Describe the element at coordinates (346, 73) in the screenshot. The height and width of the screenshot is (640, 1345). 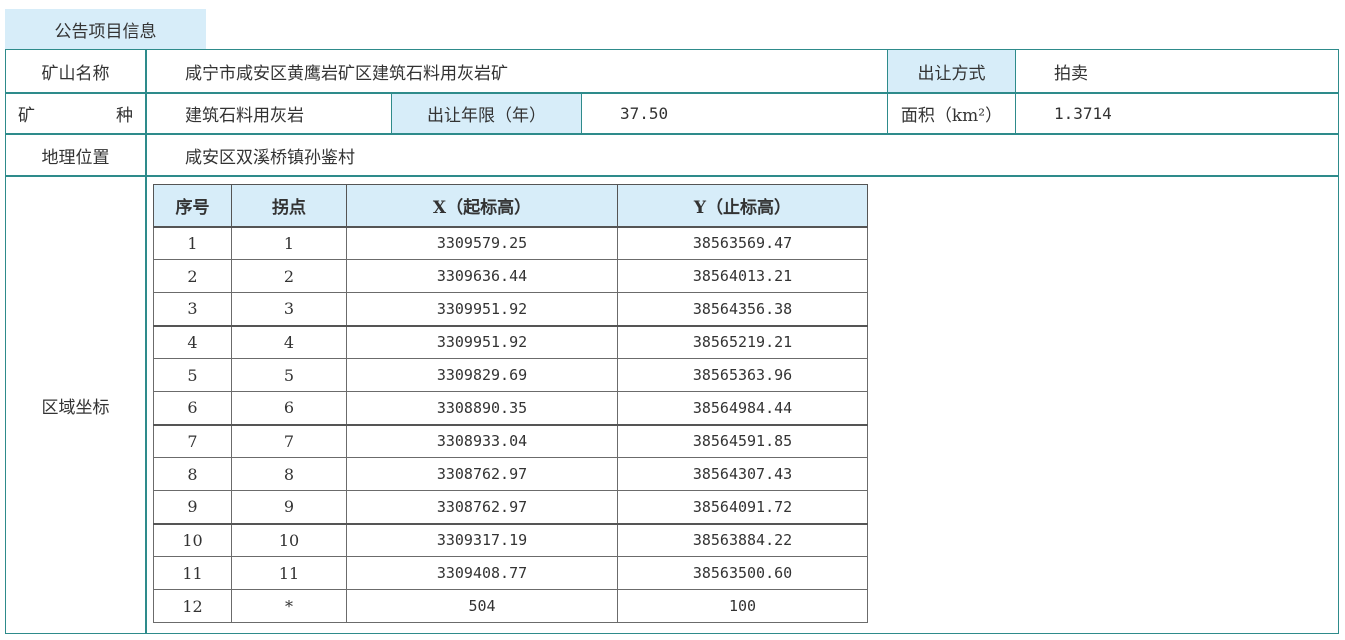
I see `mine-name-value: 咸宁市咸安区黄鹰岩矿区建筑石料用灰岩矿` at that location.